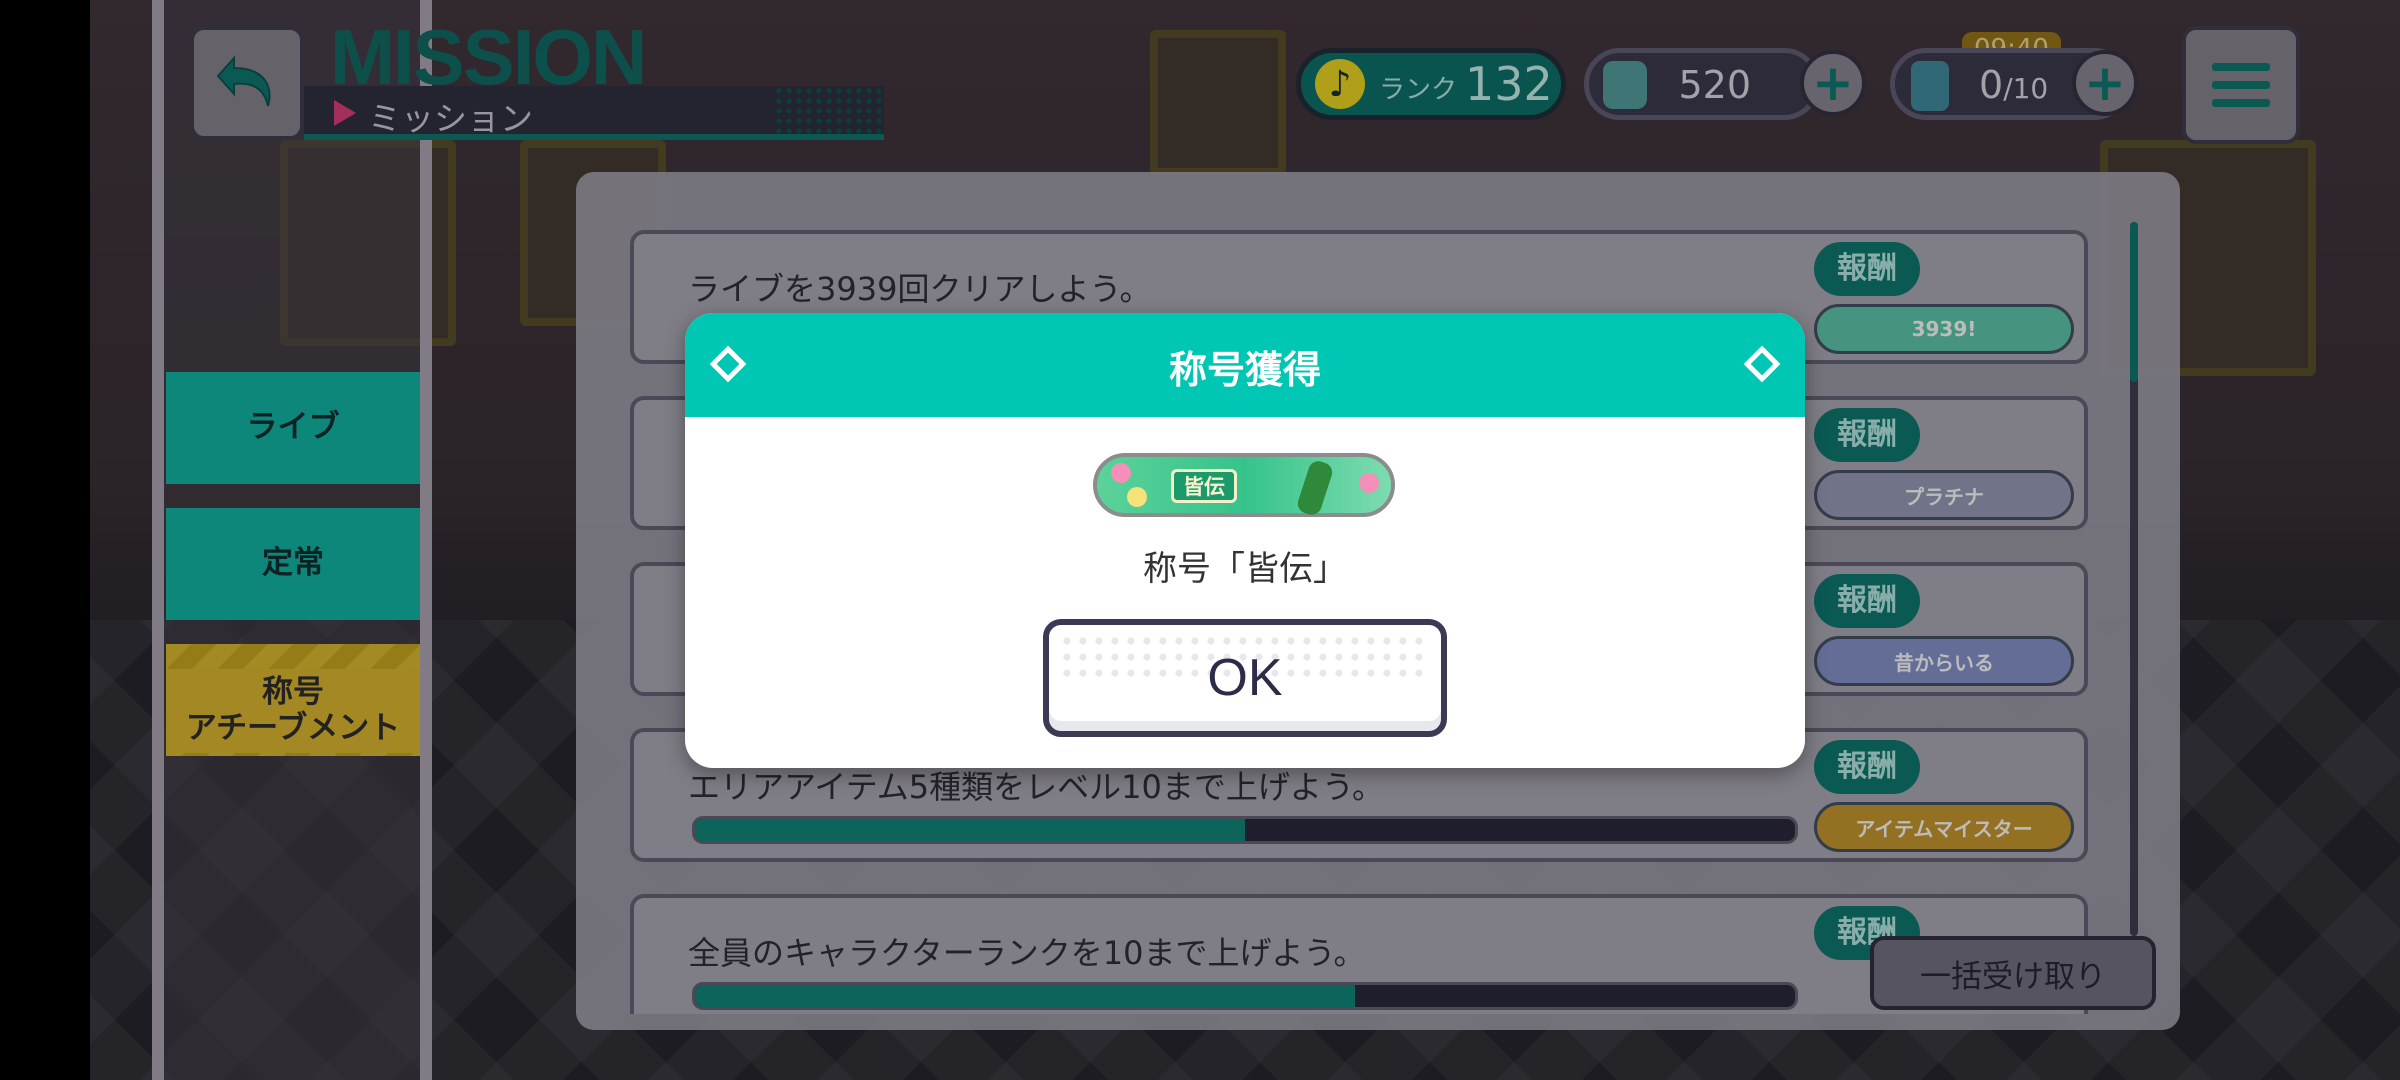 The image size is (2400, 1080). I want to click on ok-label: OK, so click(1245, 678).